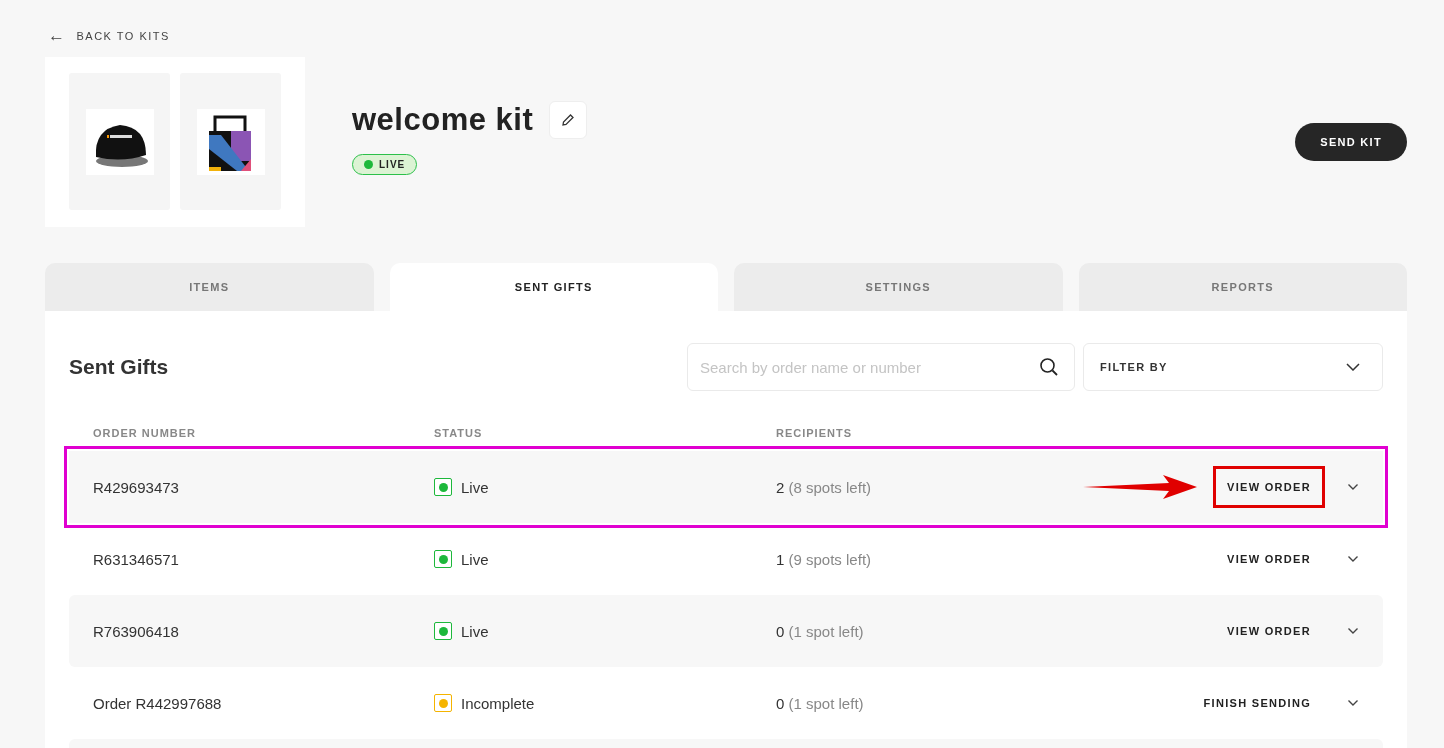  I want to click on kit-title: welcome kit, so click(443, 120).